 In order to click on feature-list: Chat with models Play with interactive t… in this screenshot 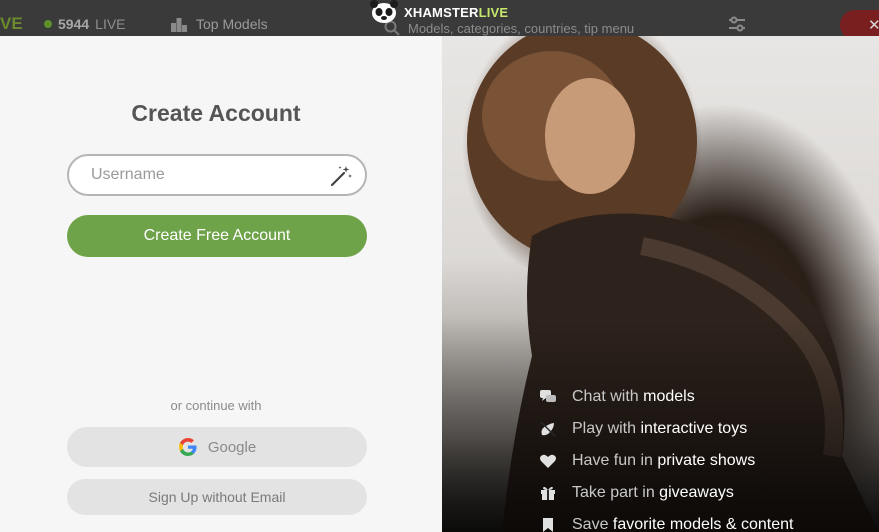, I will do `click(665, 456)`.